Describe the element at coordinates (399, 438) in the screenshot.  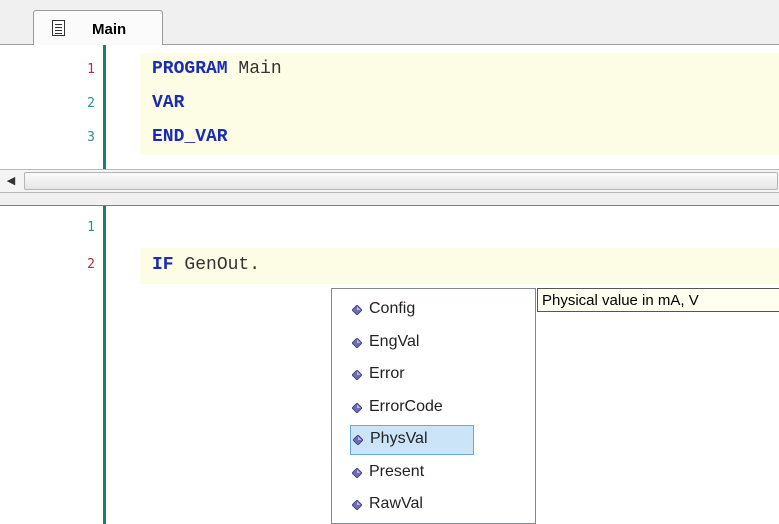
I see `completion-item-label: PhysVal` at that location.